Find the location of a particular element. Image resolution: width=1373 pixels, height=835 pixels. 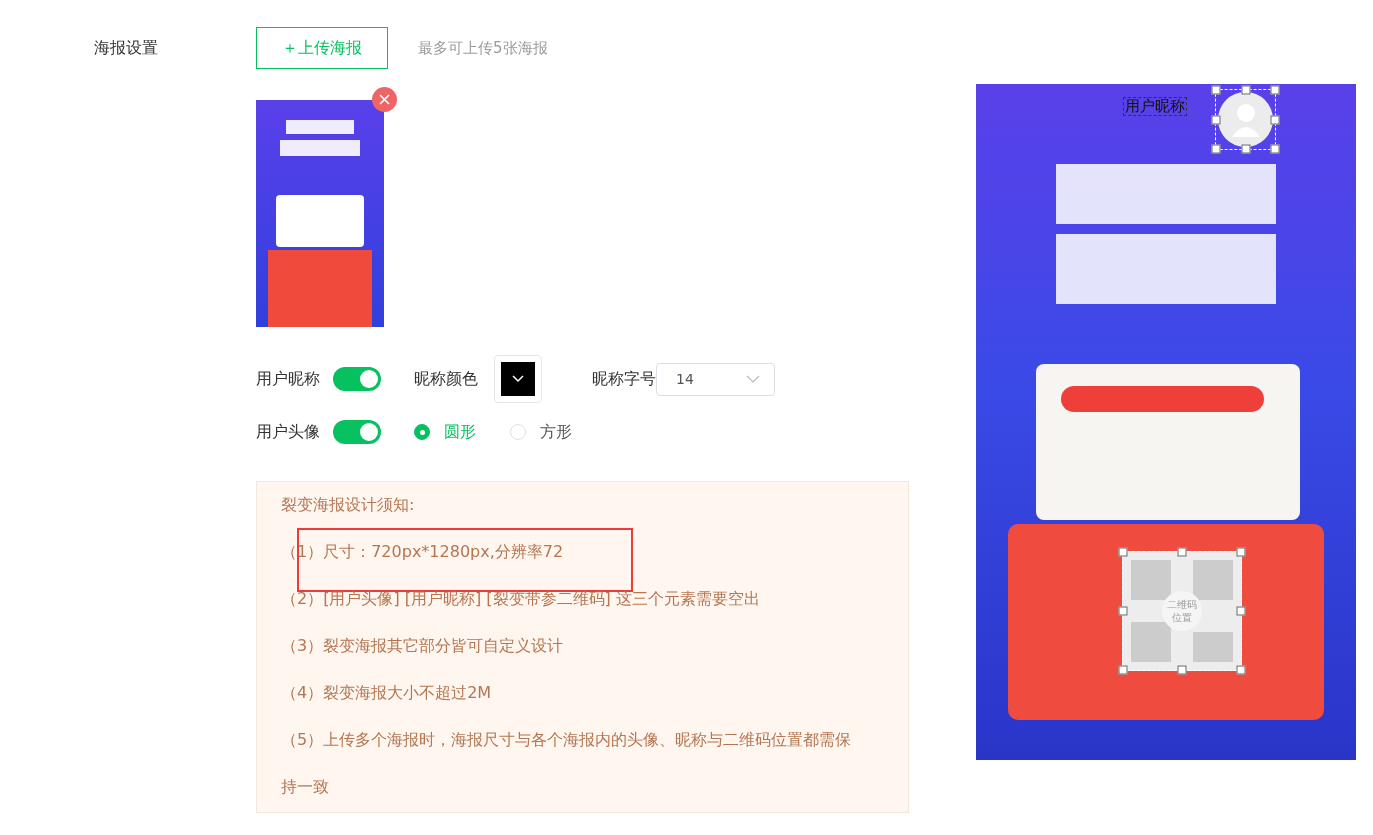

close-icon is located at coordinates (384, 99).